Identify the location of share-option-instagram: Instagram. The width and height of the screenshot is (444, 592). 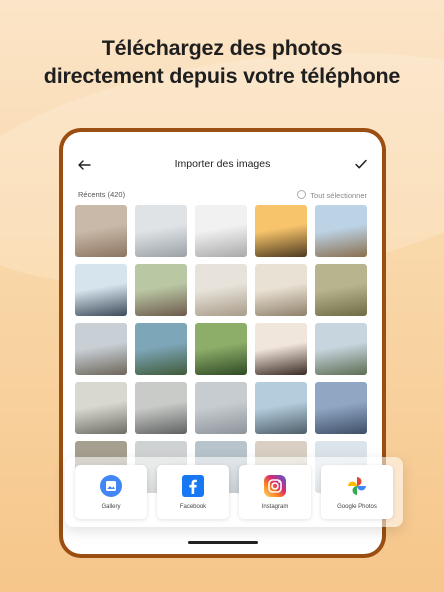
(275, 492).